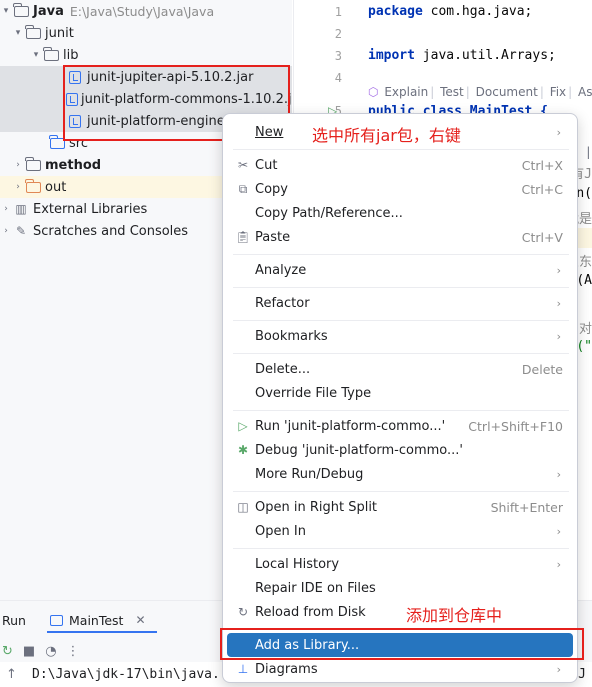 Image resolution: width=592 pixels, height=687 pixels. I want to click on tree-row-junit: ▾ junit, so click(146, 33).